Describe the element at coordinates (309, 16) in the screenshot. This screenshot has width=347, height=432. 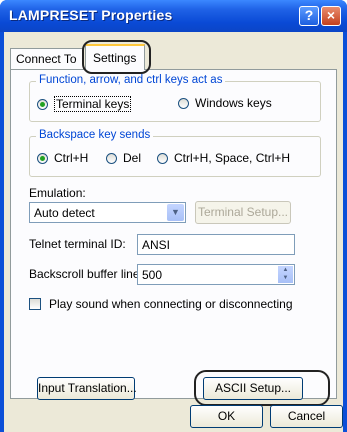
I see `help-button: ?` at that location.